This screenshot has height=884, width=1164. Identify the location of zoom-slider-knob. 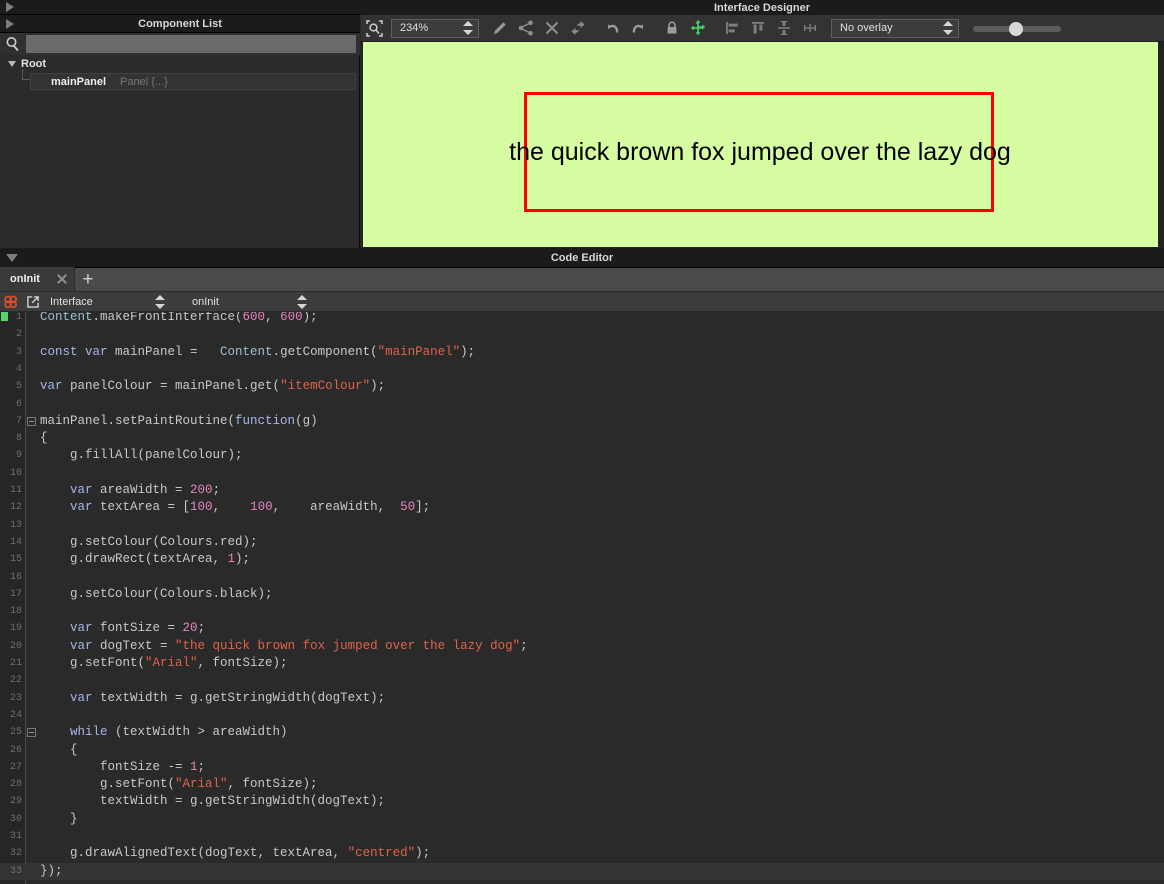
(1016, 28).